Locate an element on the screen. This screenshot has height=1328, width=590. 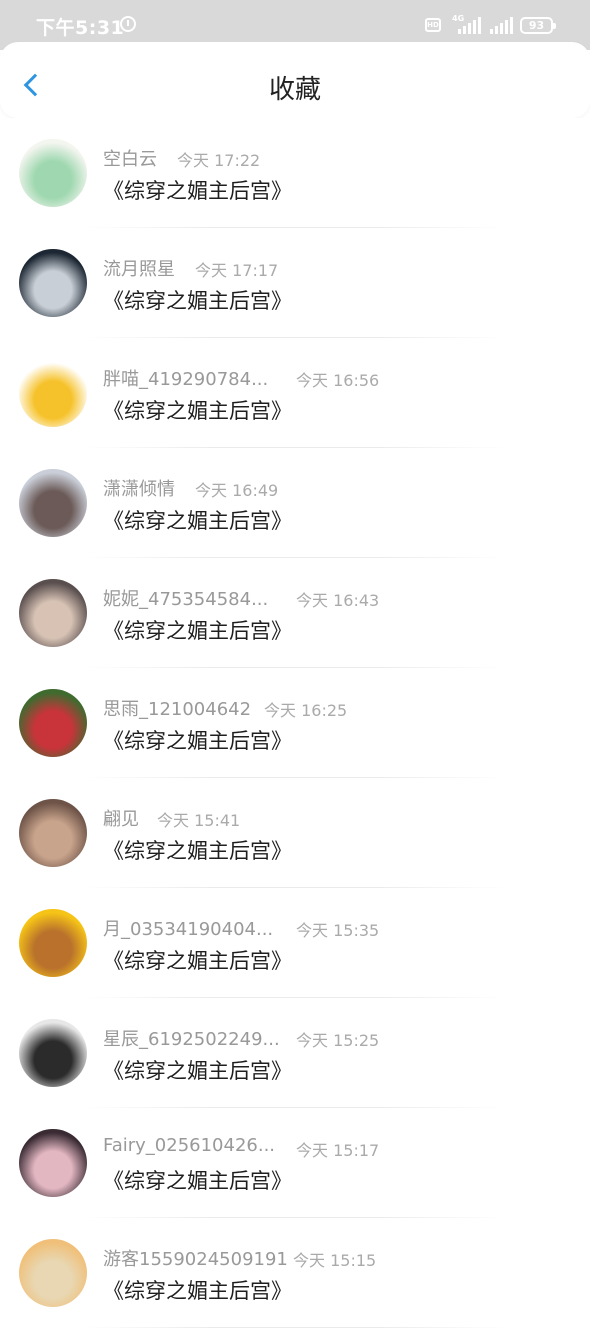
user-name: 思雨_121004642 is located at coordinates (177, 709).